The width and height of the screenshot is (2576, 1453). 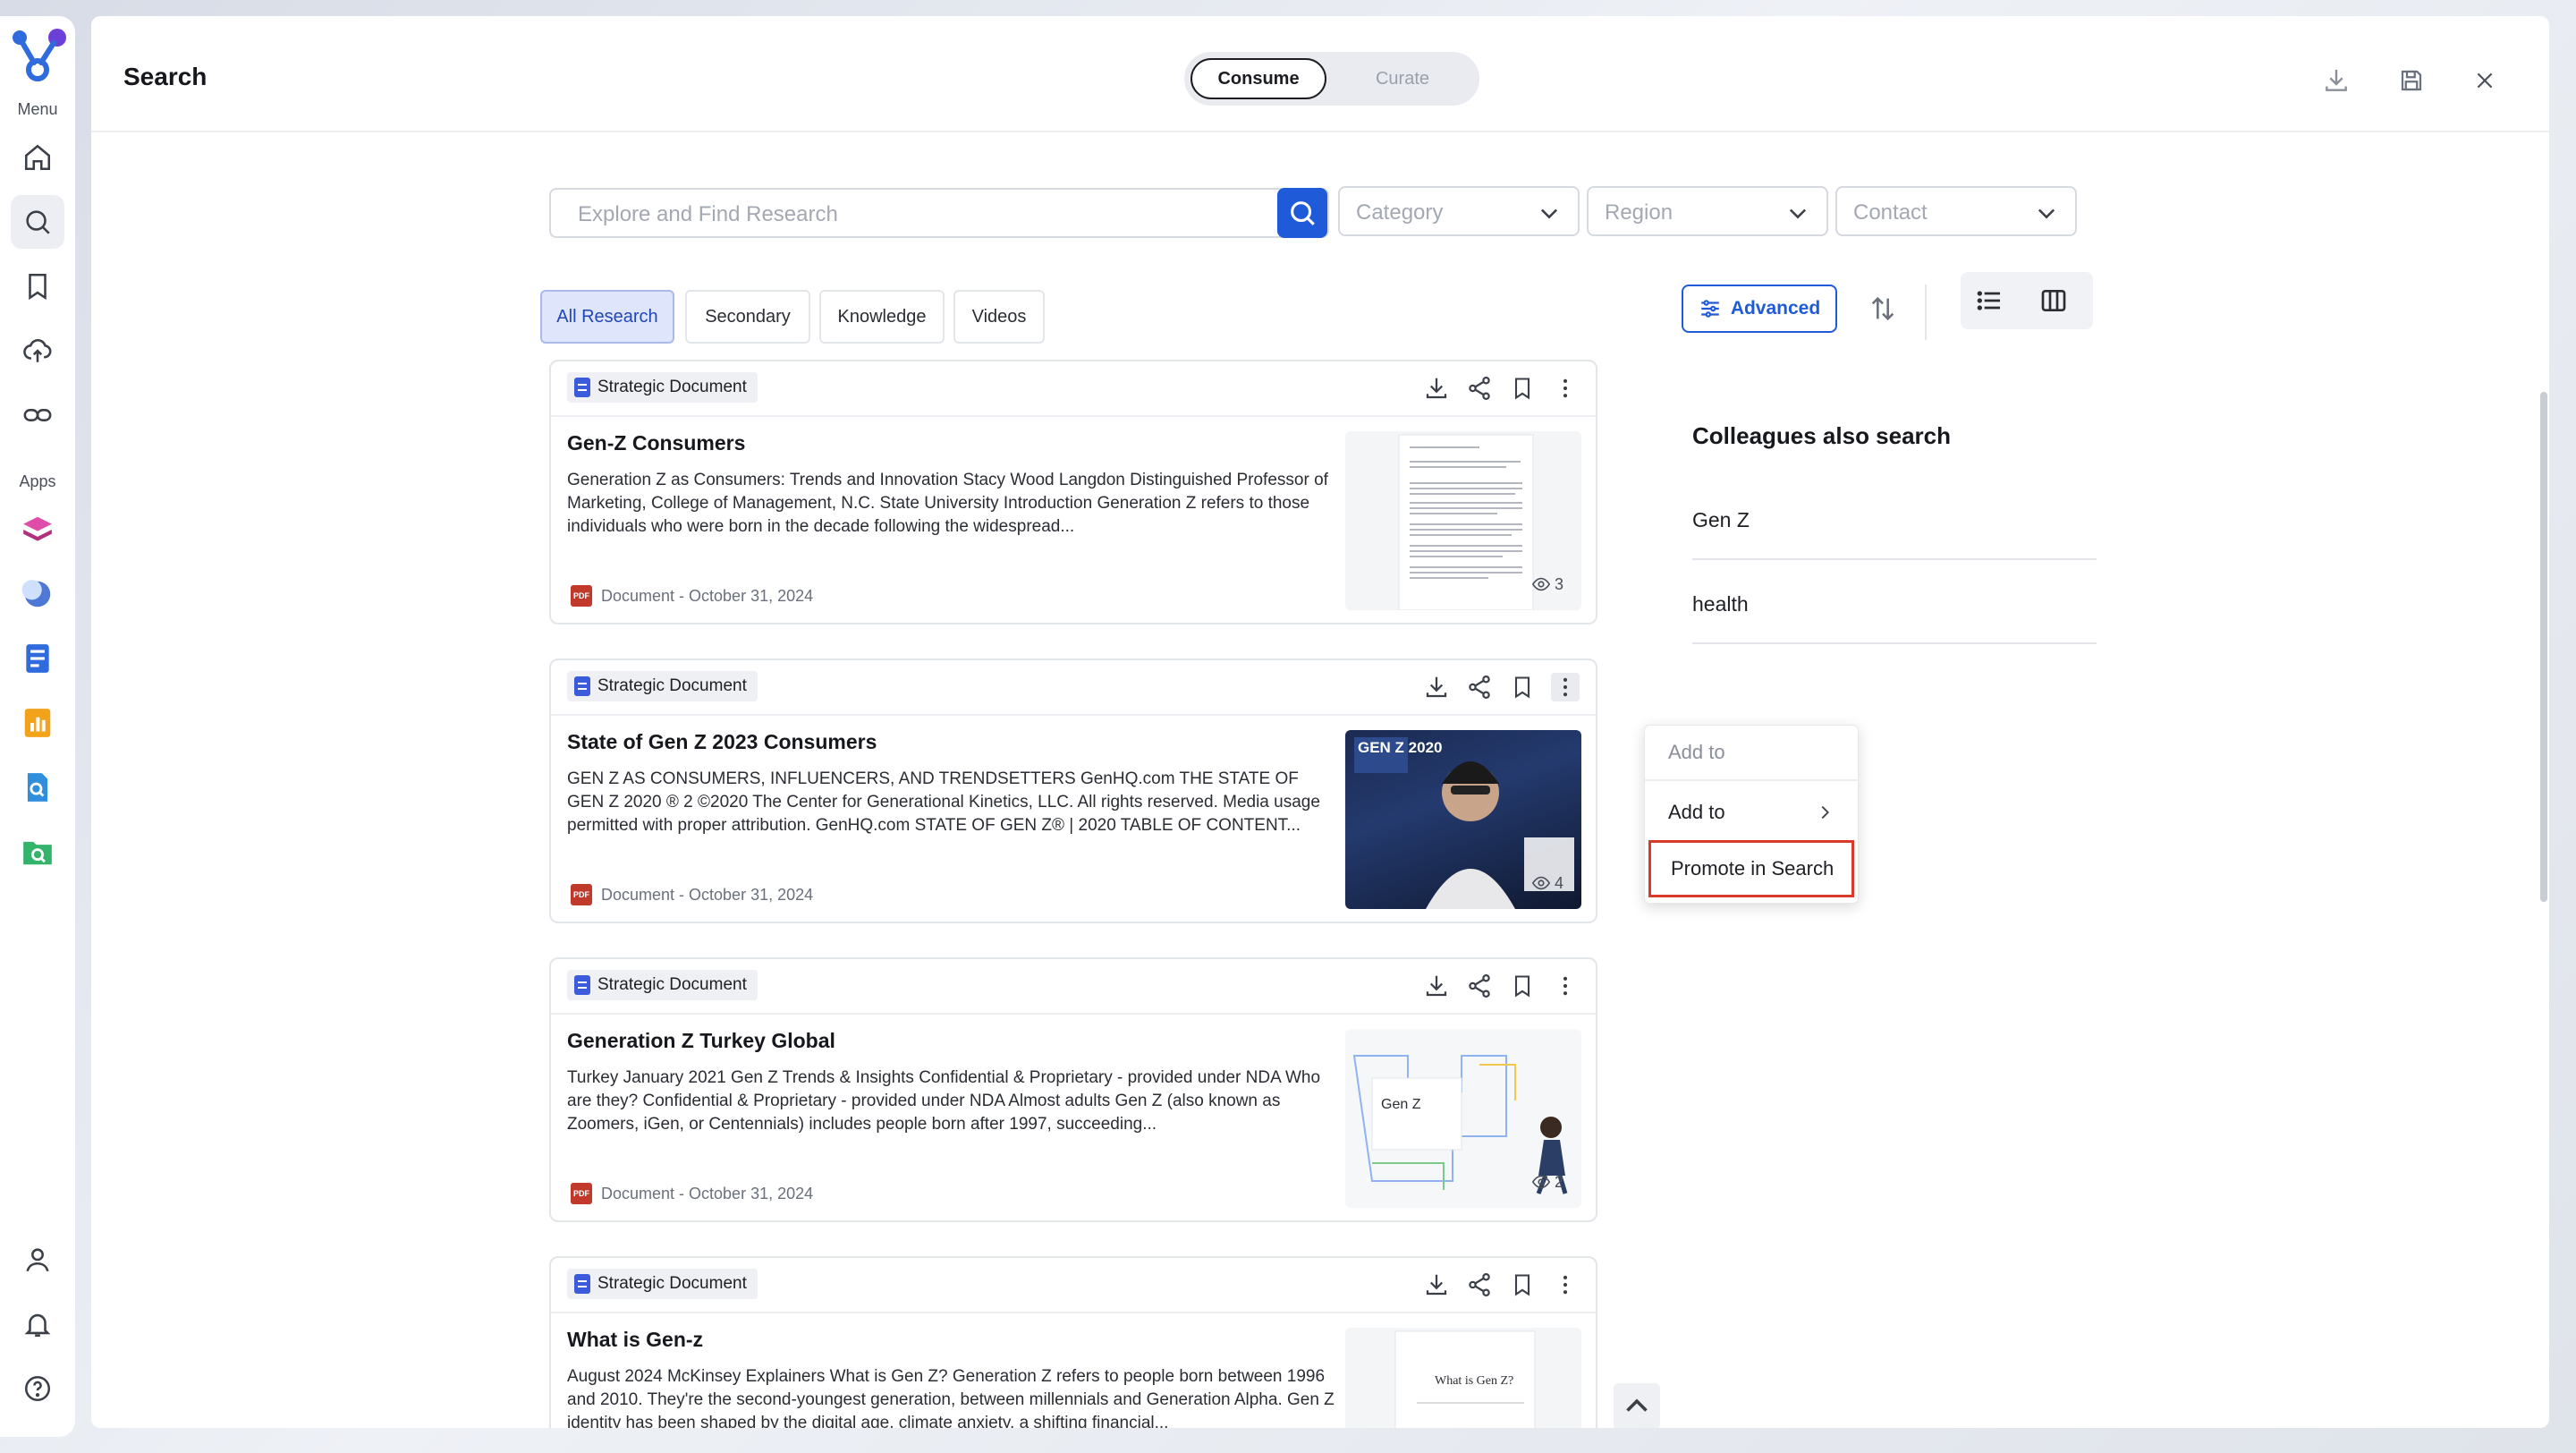 What do you see at coordinates (1541, 1182) in the screenshot?
I see `eye-icon` at bounding box center [1541, 1182].